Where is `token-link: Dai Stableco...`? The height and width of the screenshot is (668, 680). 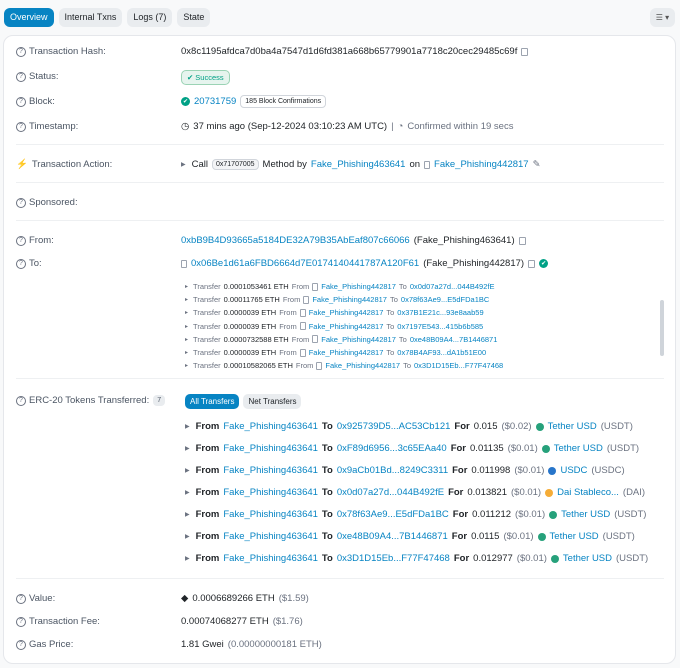
token-link: Dai Stableco... is located at coordinates (588, 492).